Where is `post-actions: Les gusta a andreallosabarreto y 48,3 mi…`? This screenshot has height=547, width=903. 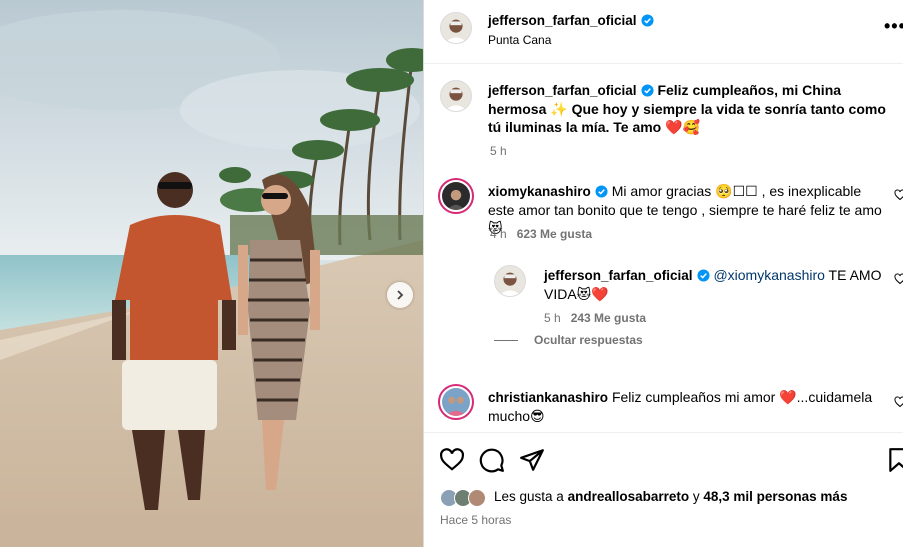 post-actions: Les gusta a andreallosabarreto y 48,3 mi… is located at coordinates (663, 489).